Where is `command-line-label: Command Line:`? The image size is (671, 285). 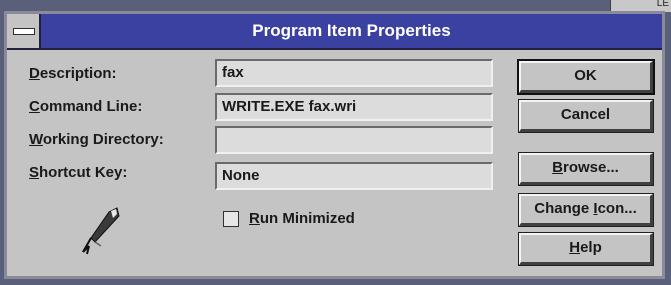 command-line-label: Command Line: is located at coordinates (86, 106).